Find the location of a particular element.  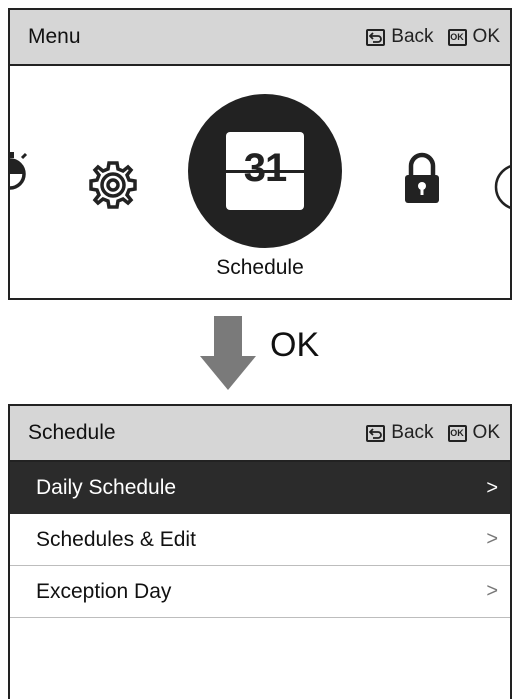

schedule-menu-item: 31 is located at coordinates (265, 171).